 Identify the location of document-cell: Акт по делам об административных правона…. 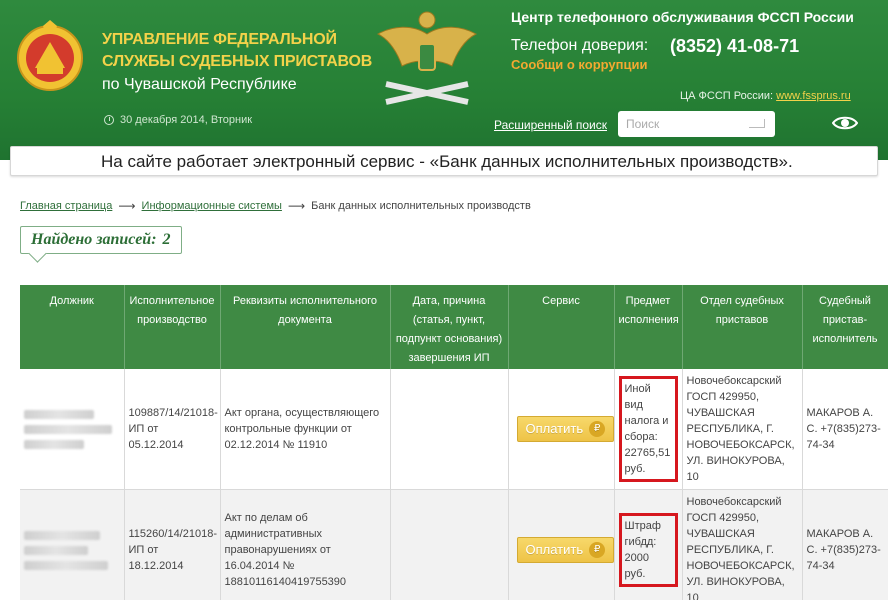
(305, 544).